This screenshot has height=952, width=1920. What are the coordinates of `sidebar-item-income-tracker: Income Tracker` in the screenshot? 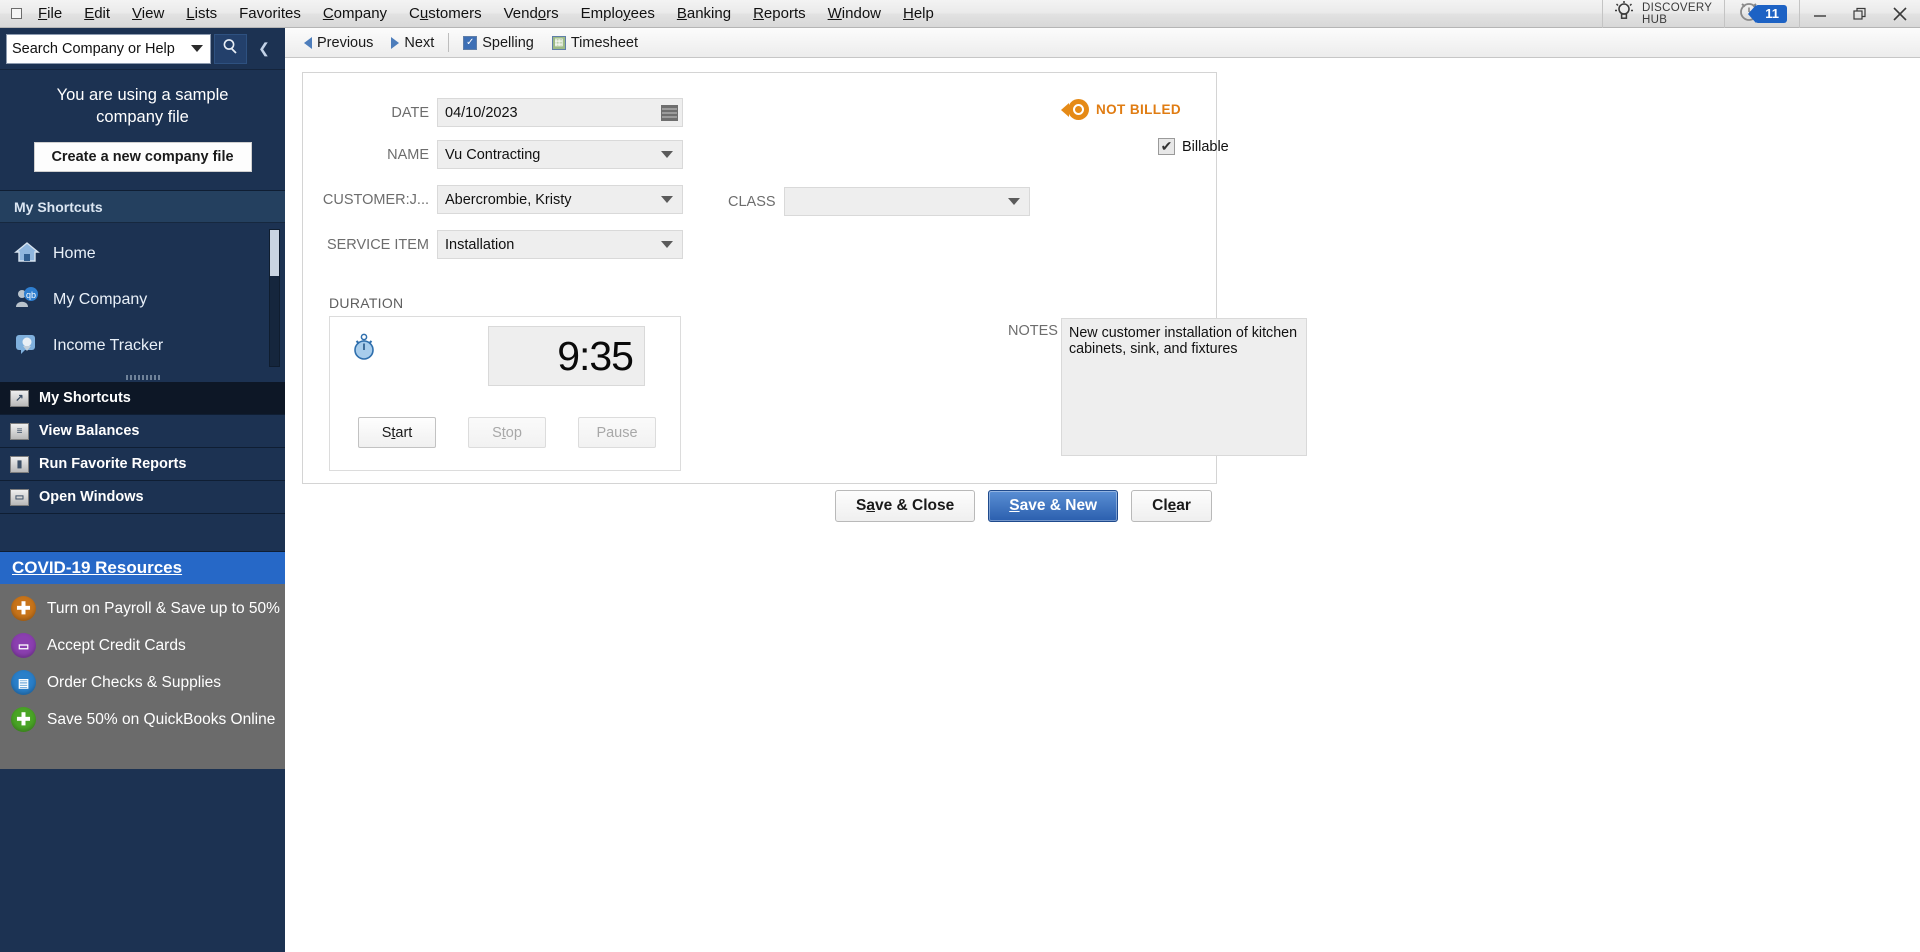 It's located at (142, 346).